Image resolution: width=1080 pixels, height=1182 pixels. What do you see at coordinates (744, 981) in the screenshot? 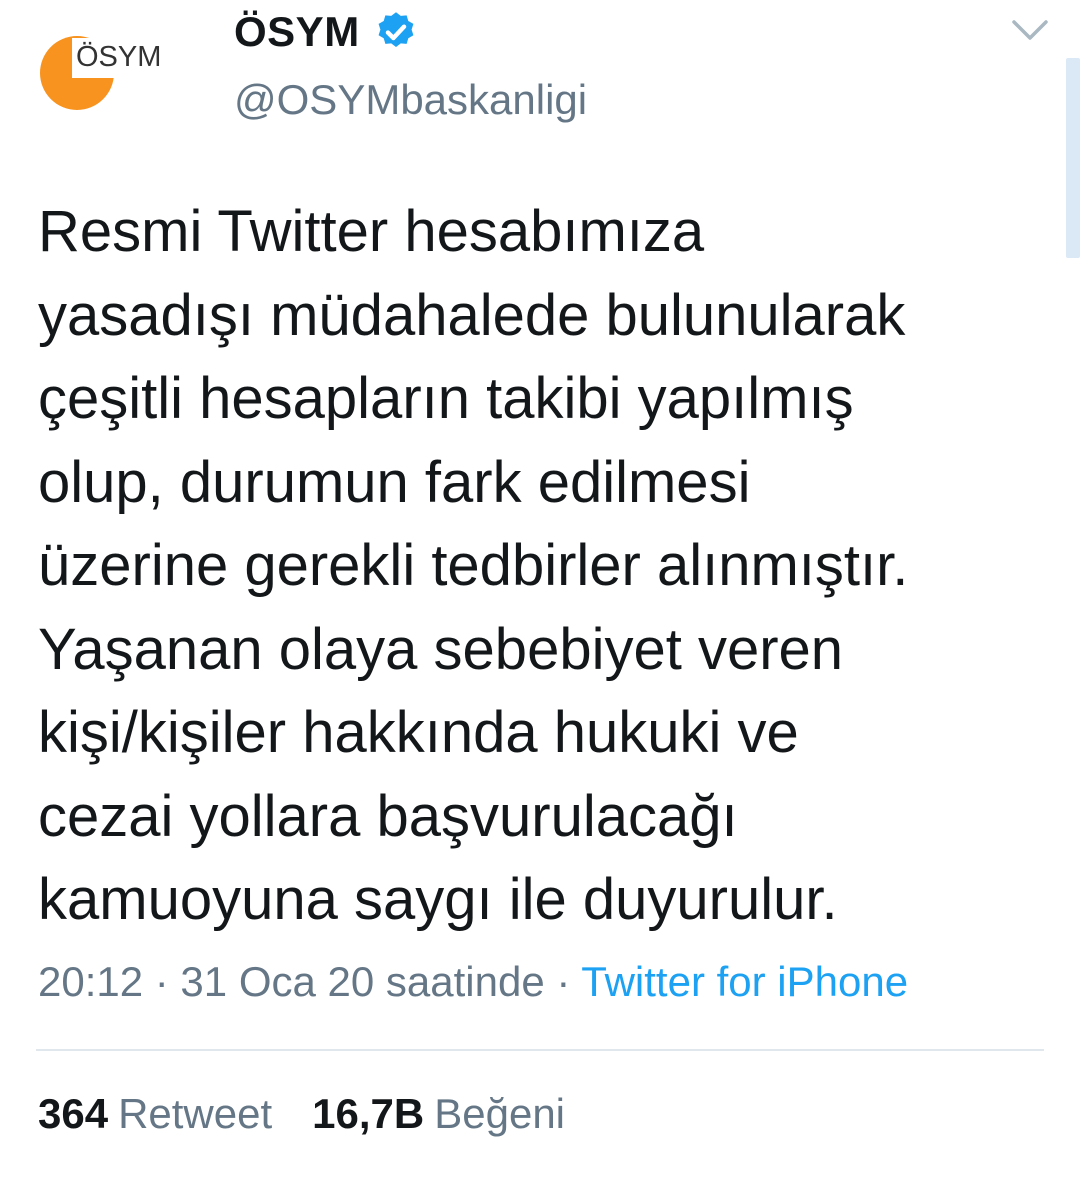
I see `tweet-source-link: Twitter for iPhone` at bounding box center [744, 981].